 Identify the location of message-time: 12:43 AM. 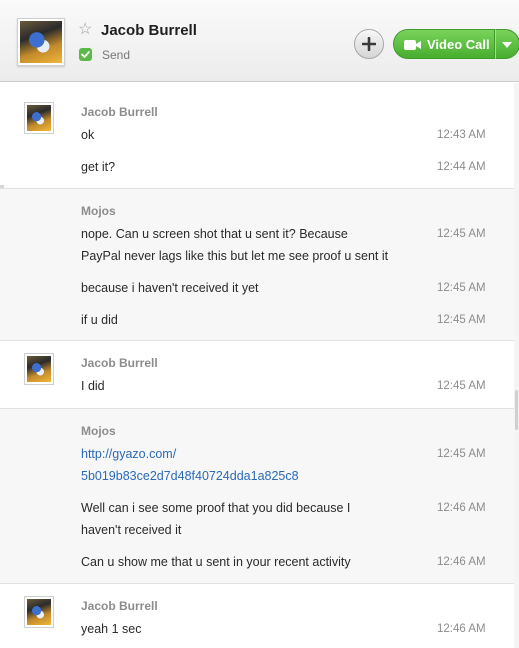
(461, 135).